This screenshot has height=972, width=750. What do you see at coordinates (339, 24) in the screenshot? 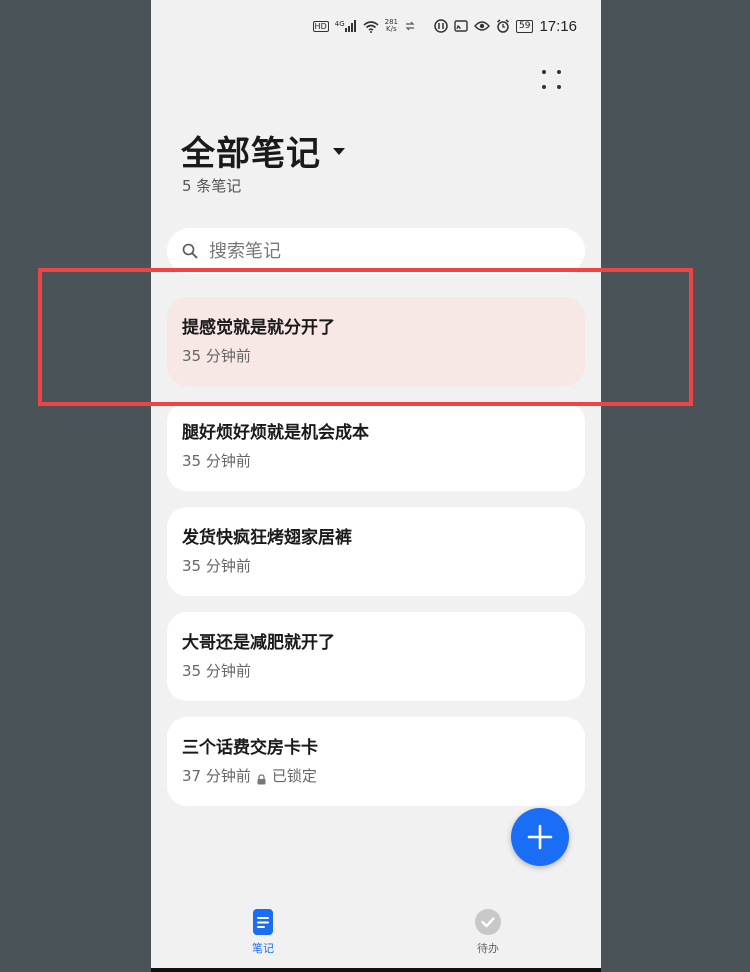
I see `network-type-label: 4G` at bounding box center [339, 24].